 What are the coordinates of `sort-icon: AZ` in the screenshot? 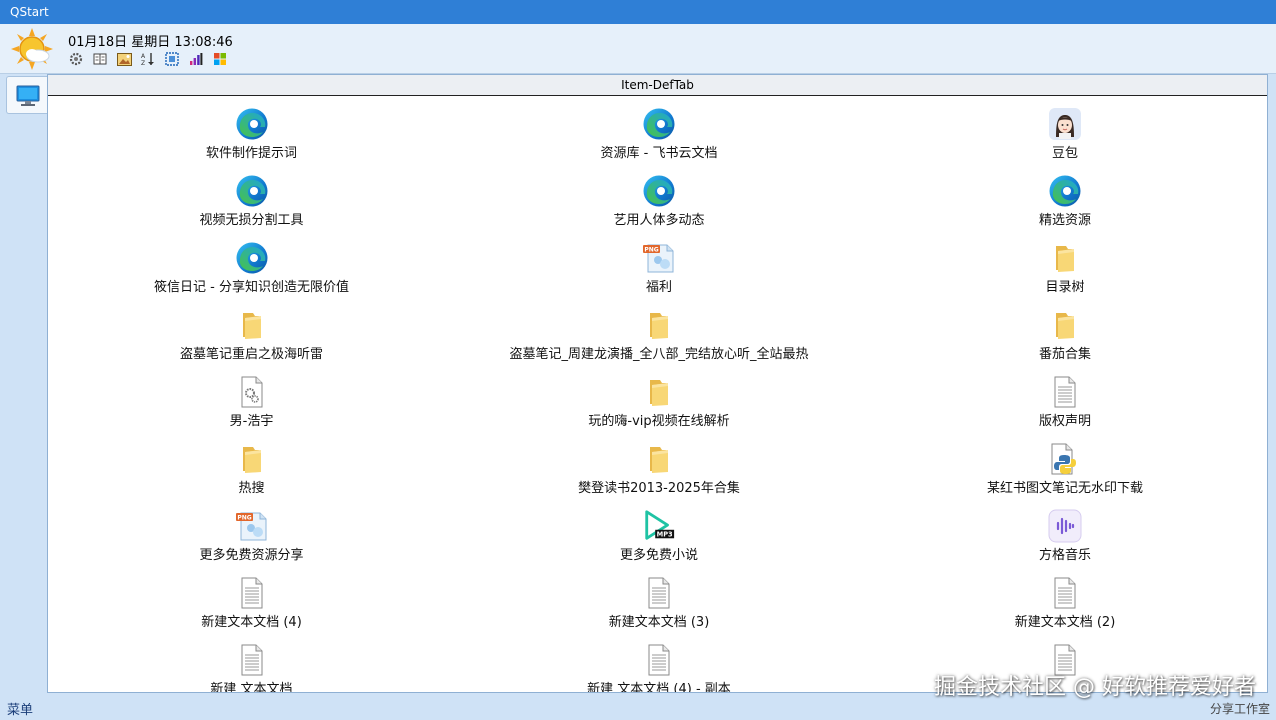 It's located at (148, 59).